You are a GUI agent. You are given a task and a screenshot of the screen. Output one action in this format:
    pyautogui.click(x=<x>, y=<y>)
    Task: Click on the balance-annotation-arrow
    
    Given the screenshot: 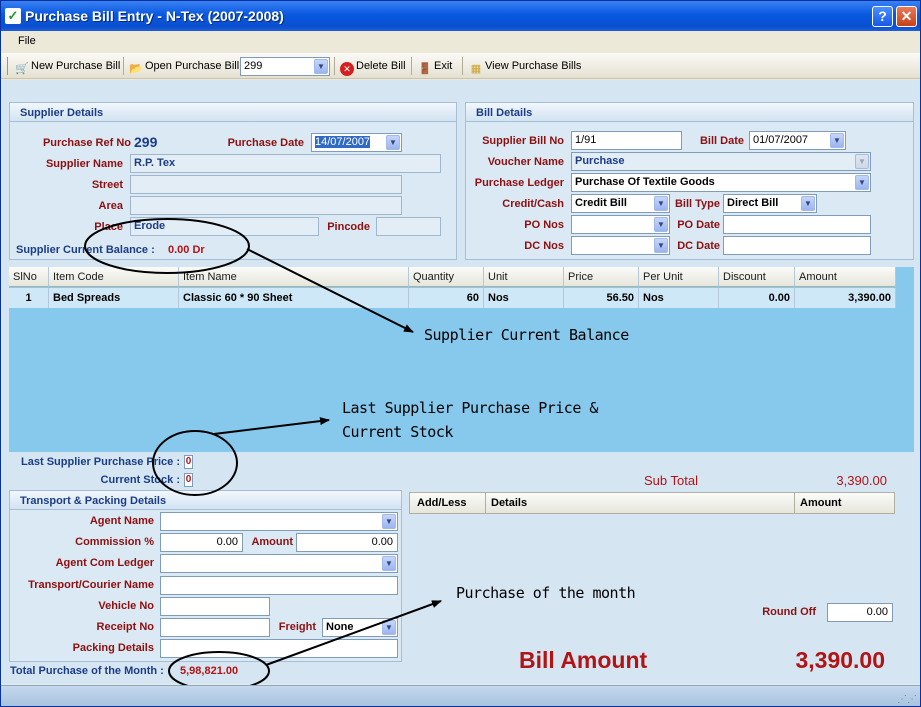 What is the action you would take?
    pyautogui.click(x=330, y=290)
    